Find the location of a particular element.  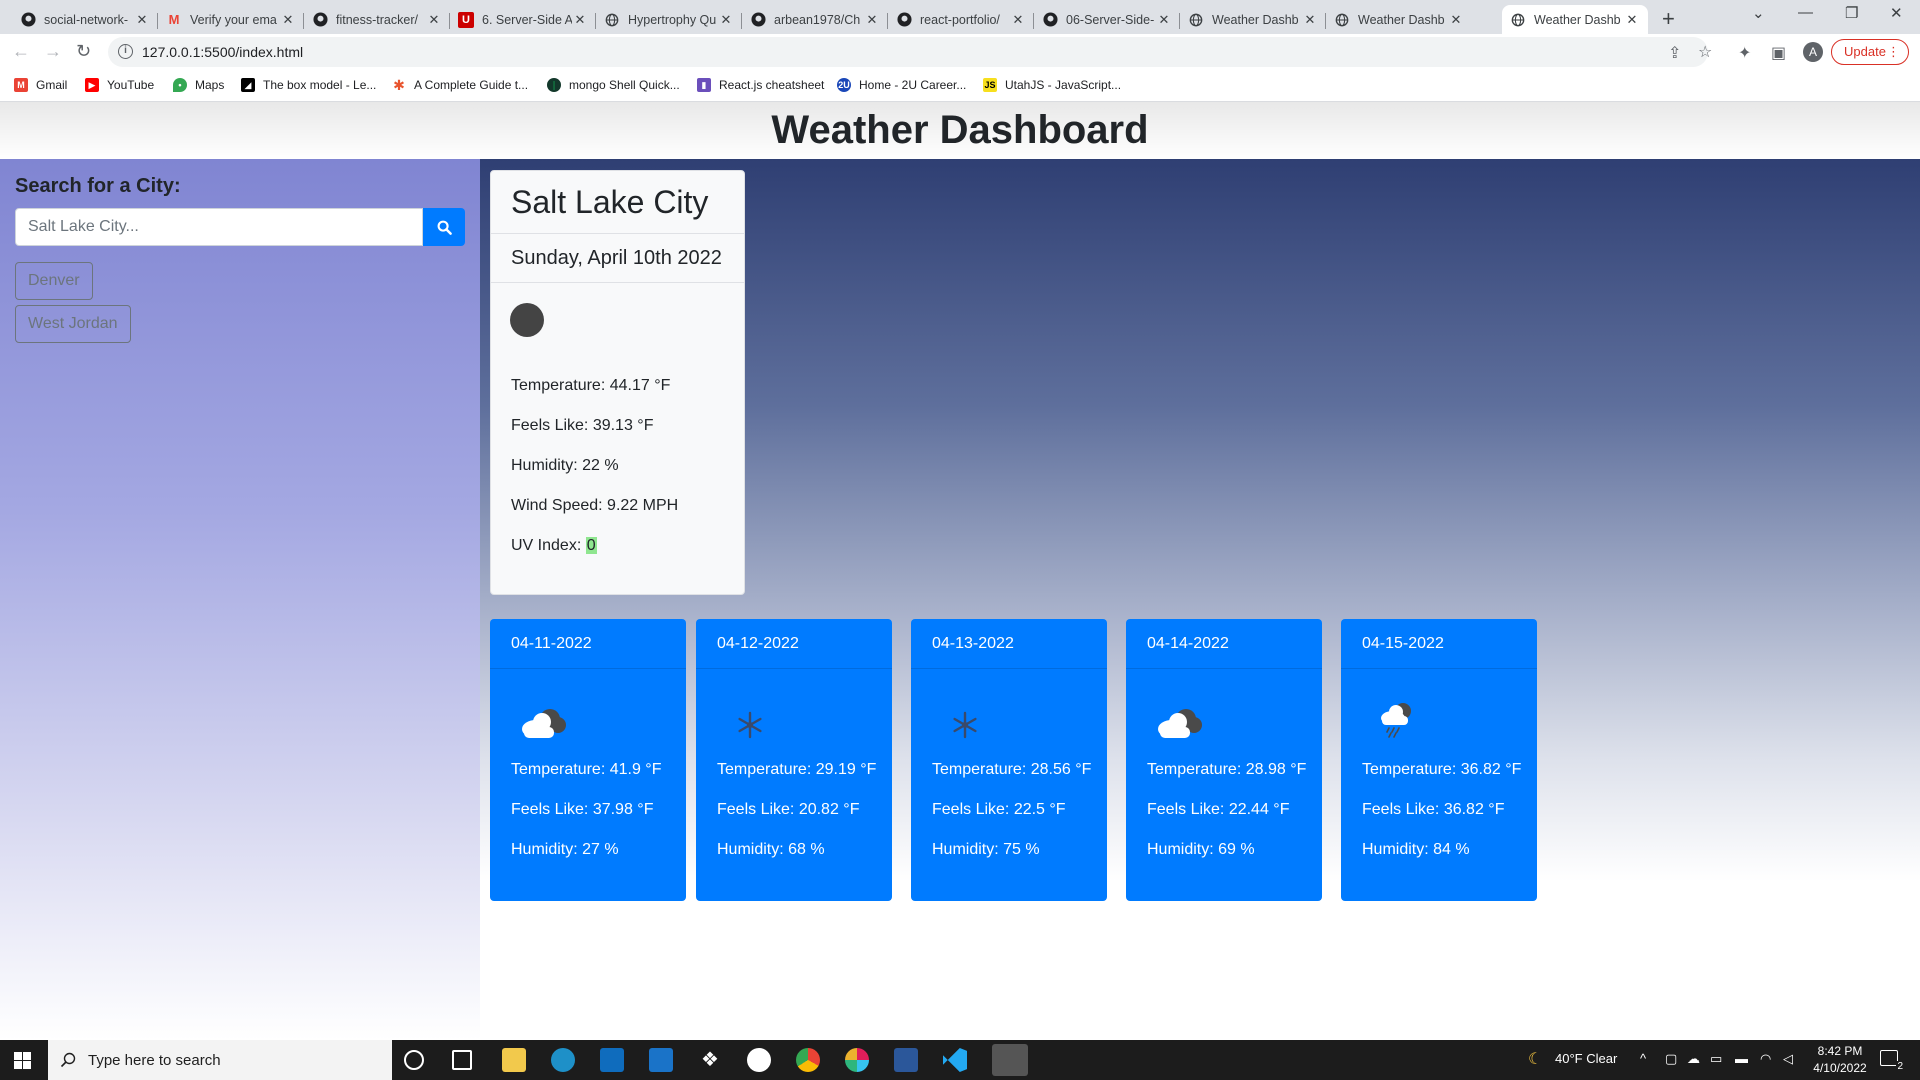

forecast-humidity: Humidity: 68 % is located at coordinates (771, 849).